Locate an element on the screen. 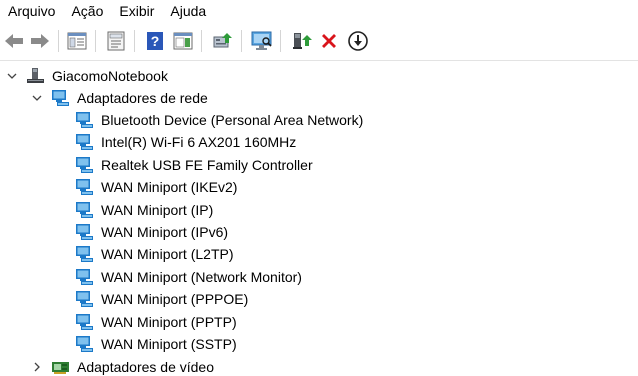 This screenshot has height=376, width=638. console-tree-icon is located at coordinates (77, 41).